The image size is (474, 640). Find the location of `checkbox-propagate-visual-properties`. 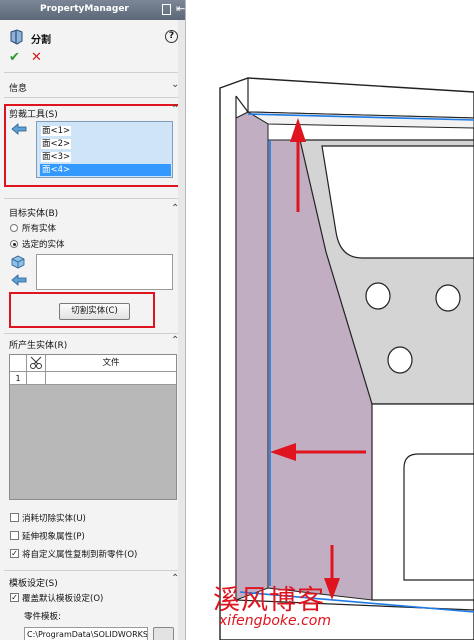

checkbox-propagate-visual-properties is located at coordinates (14, 535).